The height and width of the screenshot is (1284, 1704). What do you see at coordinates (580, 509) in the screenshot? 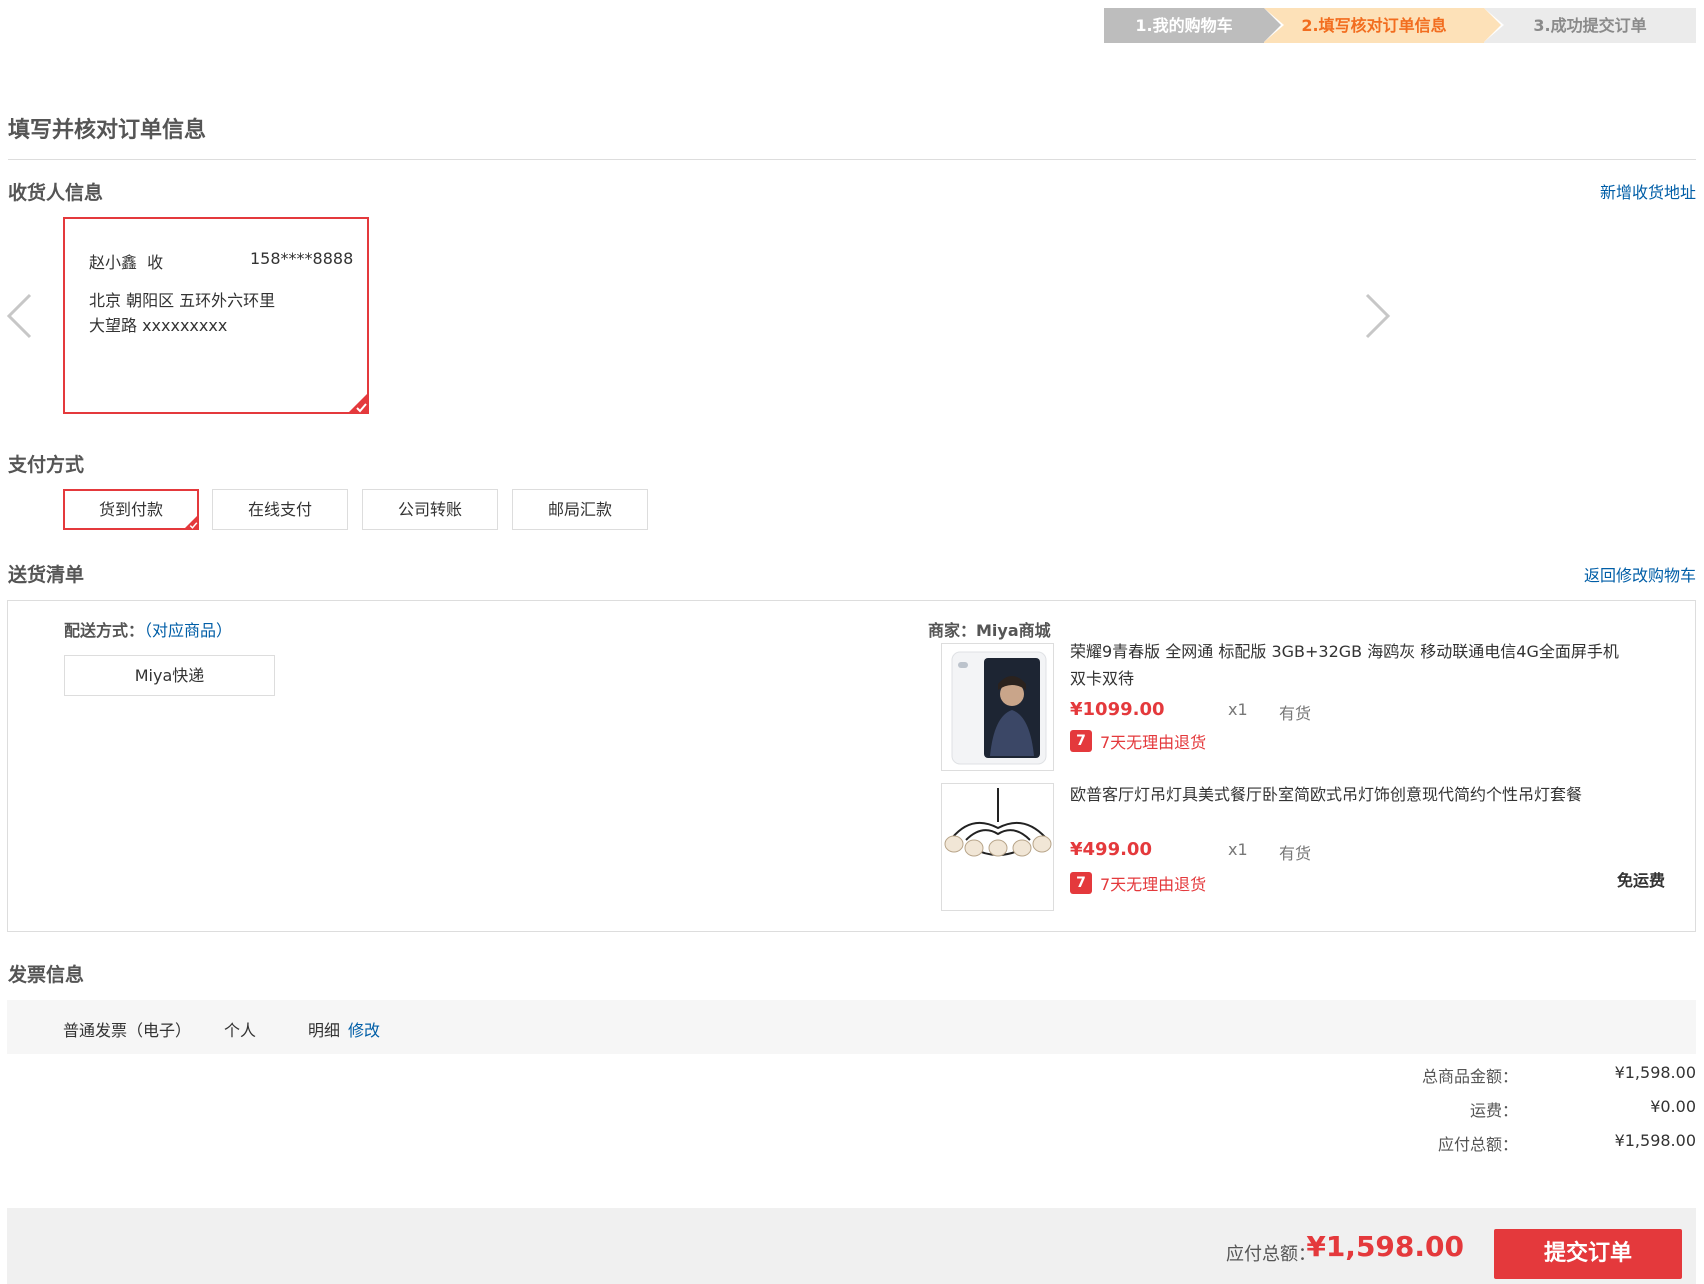
I see `pay-postal-button: 邮局汇款` at bounding box center [580, 509].